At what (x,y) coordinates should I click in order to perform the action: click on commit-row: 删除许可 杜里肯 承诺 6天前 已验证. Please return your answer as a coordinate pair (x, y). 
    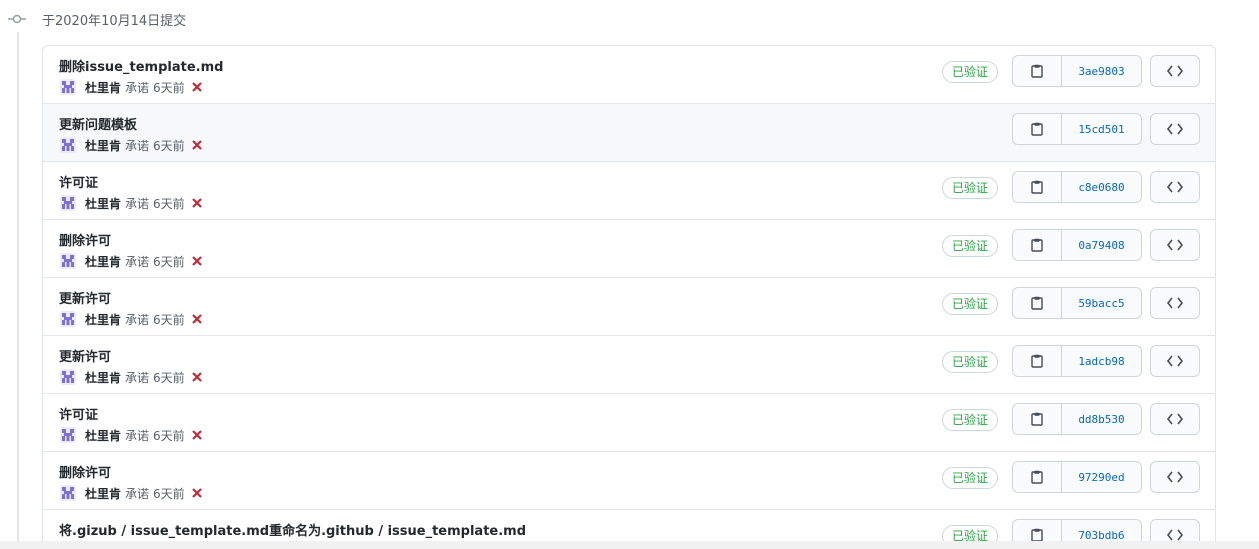
    Looking at the image, I should click on (629, 249).